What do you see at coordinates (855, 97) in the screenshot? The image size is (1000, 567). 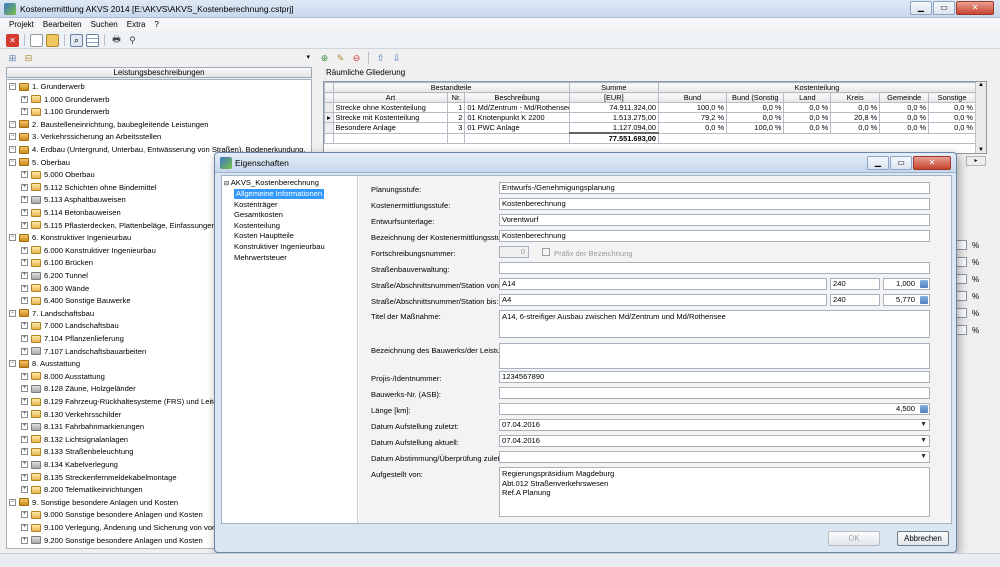 I see `column-header: Kreis` at bounding box center [855, 97].